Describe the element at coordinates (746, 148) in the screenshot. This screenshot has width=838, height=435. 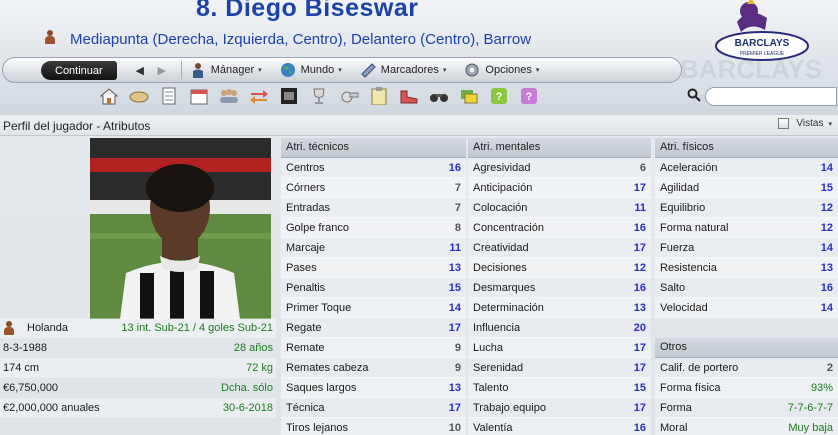
I see `panel-header: Atri. físicos` at that location.